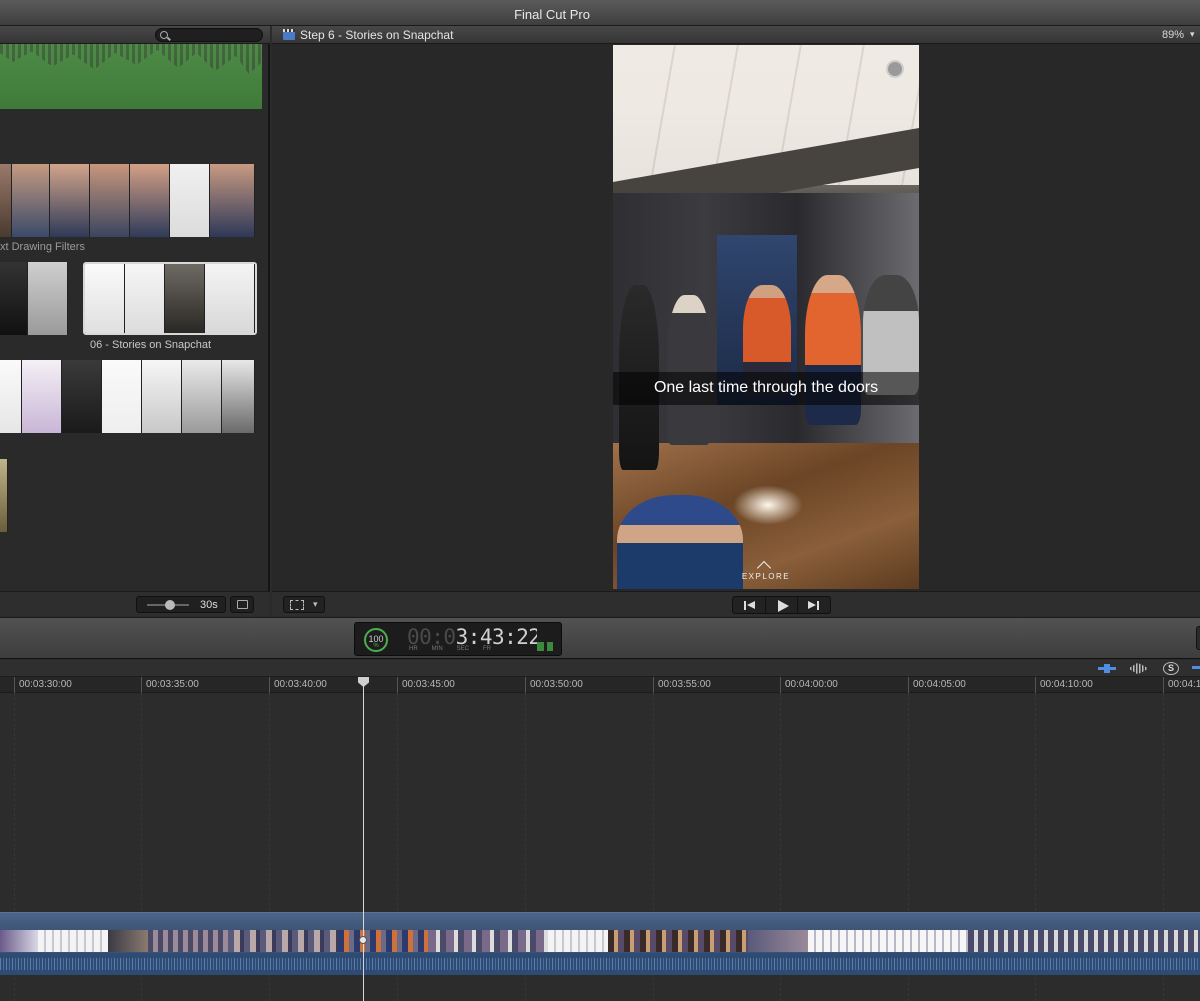 The width and height of the screenshot is (1200, 1001). I want to click on search-field, so click(209, 35).